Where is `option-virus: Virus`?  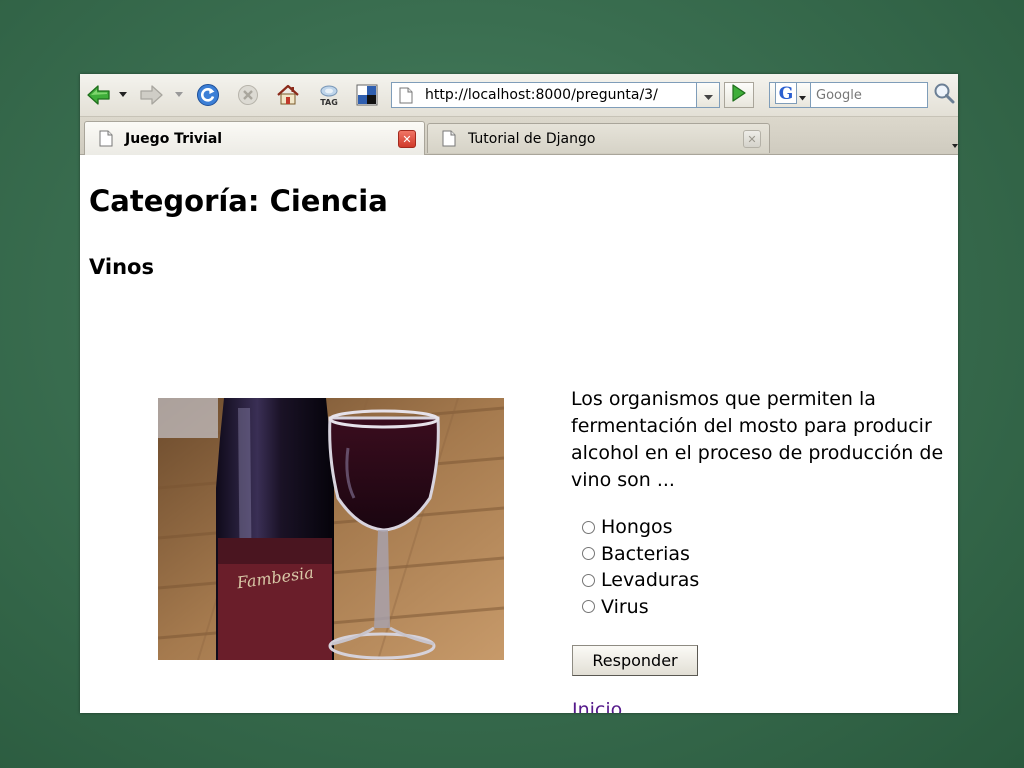 option-virus: Virus is located at coordinates (639, 607).